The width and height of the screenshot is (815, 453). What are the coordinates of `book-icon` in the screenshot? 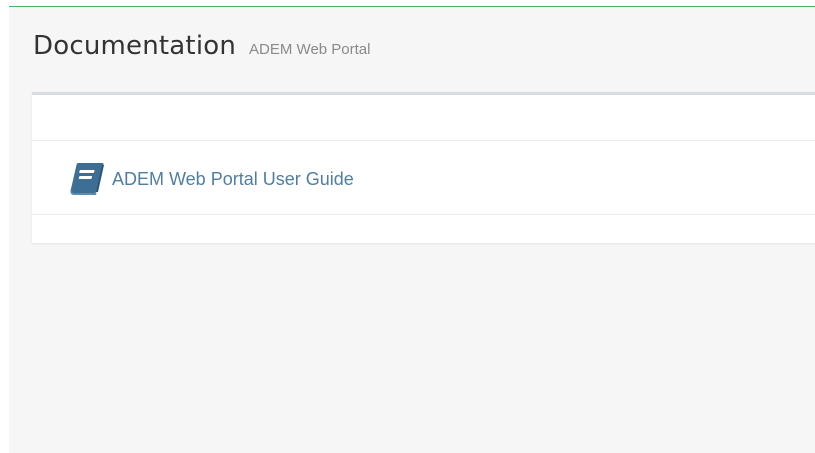 It's located at (87, 179).